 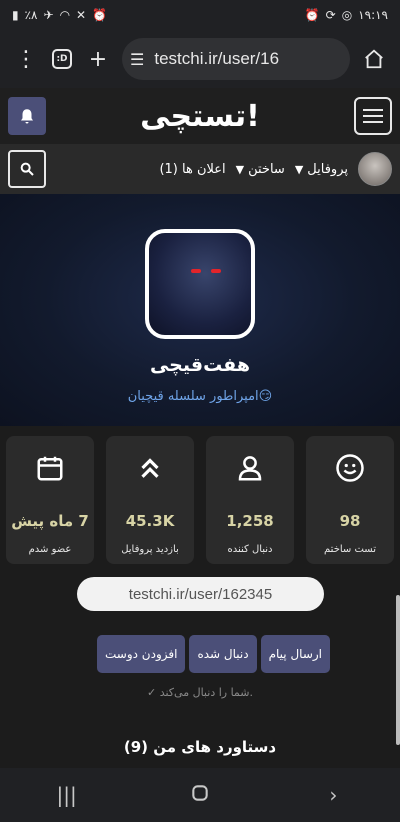 I want to click on alarm-status-icon: ⏰, so click(x=312, y=15).